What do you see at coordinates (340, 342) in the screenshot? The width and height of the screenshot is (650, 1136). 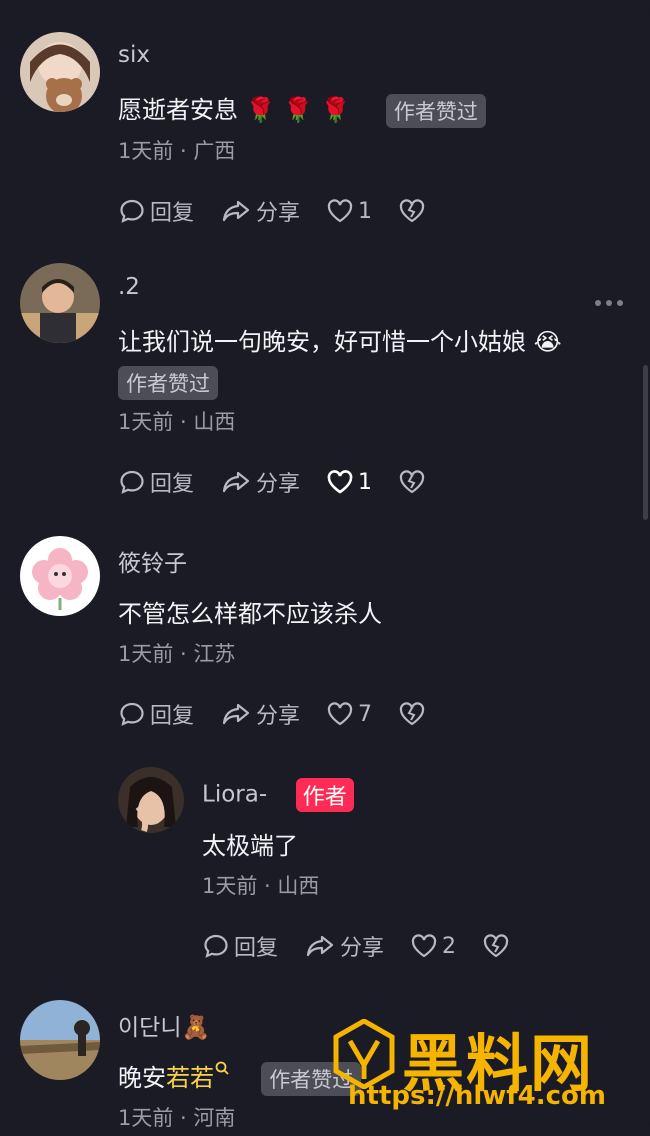 I see `comment-text: 让我们说一句晚安，好可惜一个小姑娘 😭` at bounding box center [340, 342].